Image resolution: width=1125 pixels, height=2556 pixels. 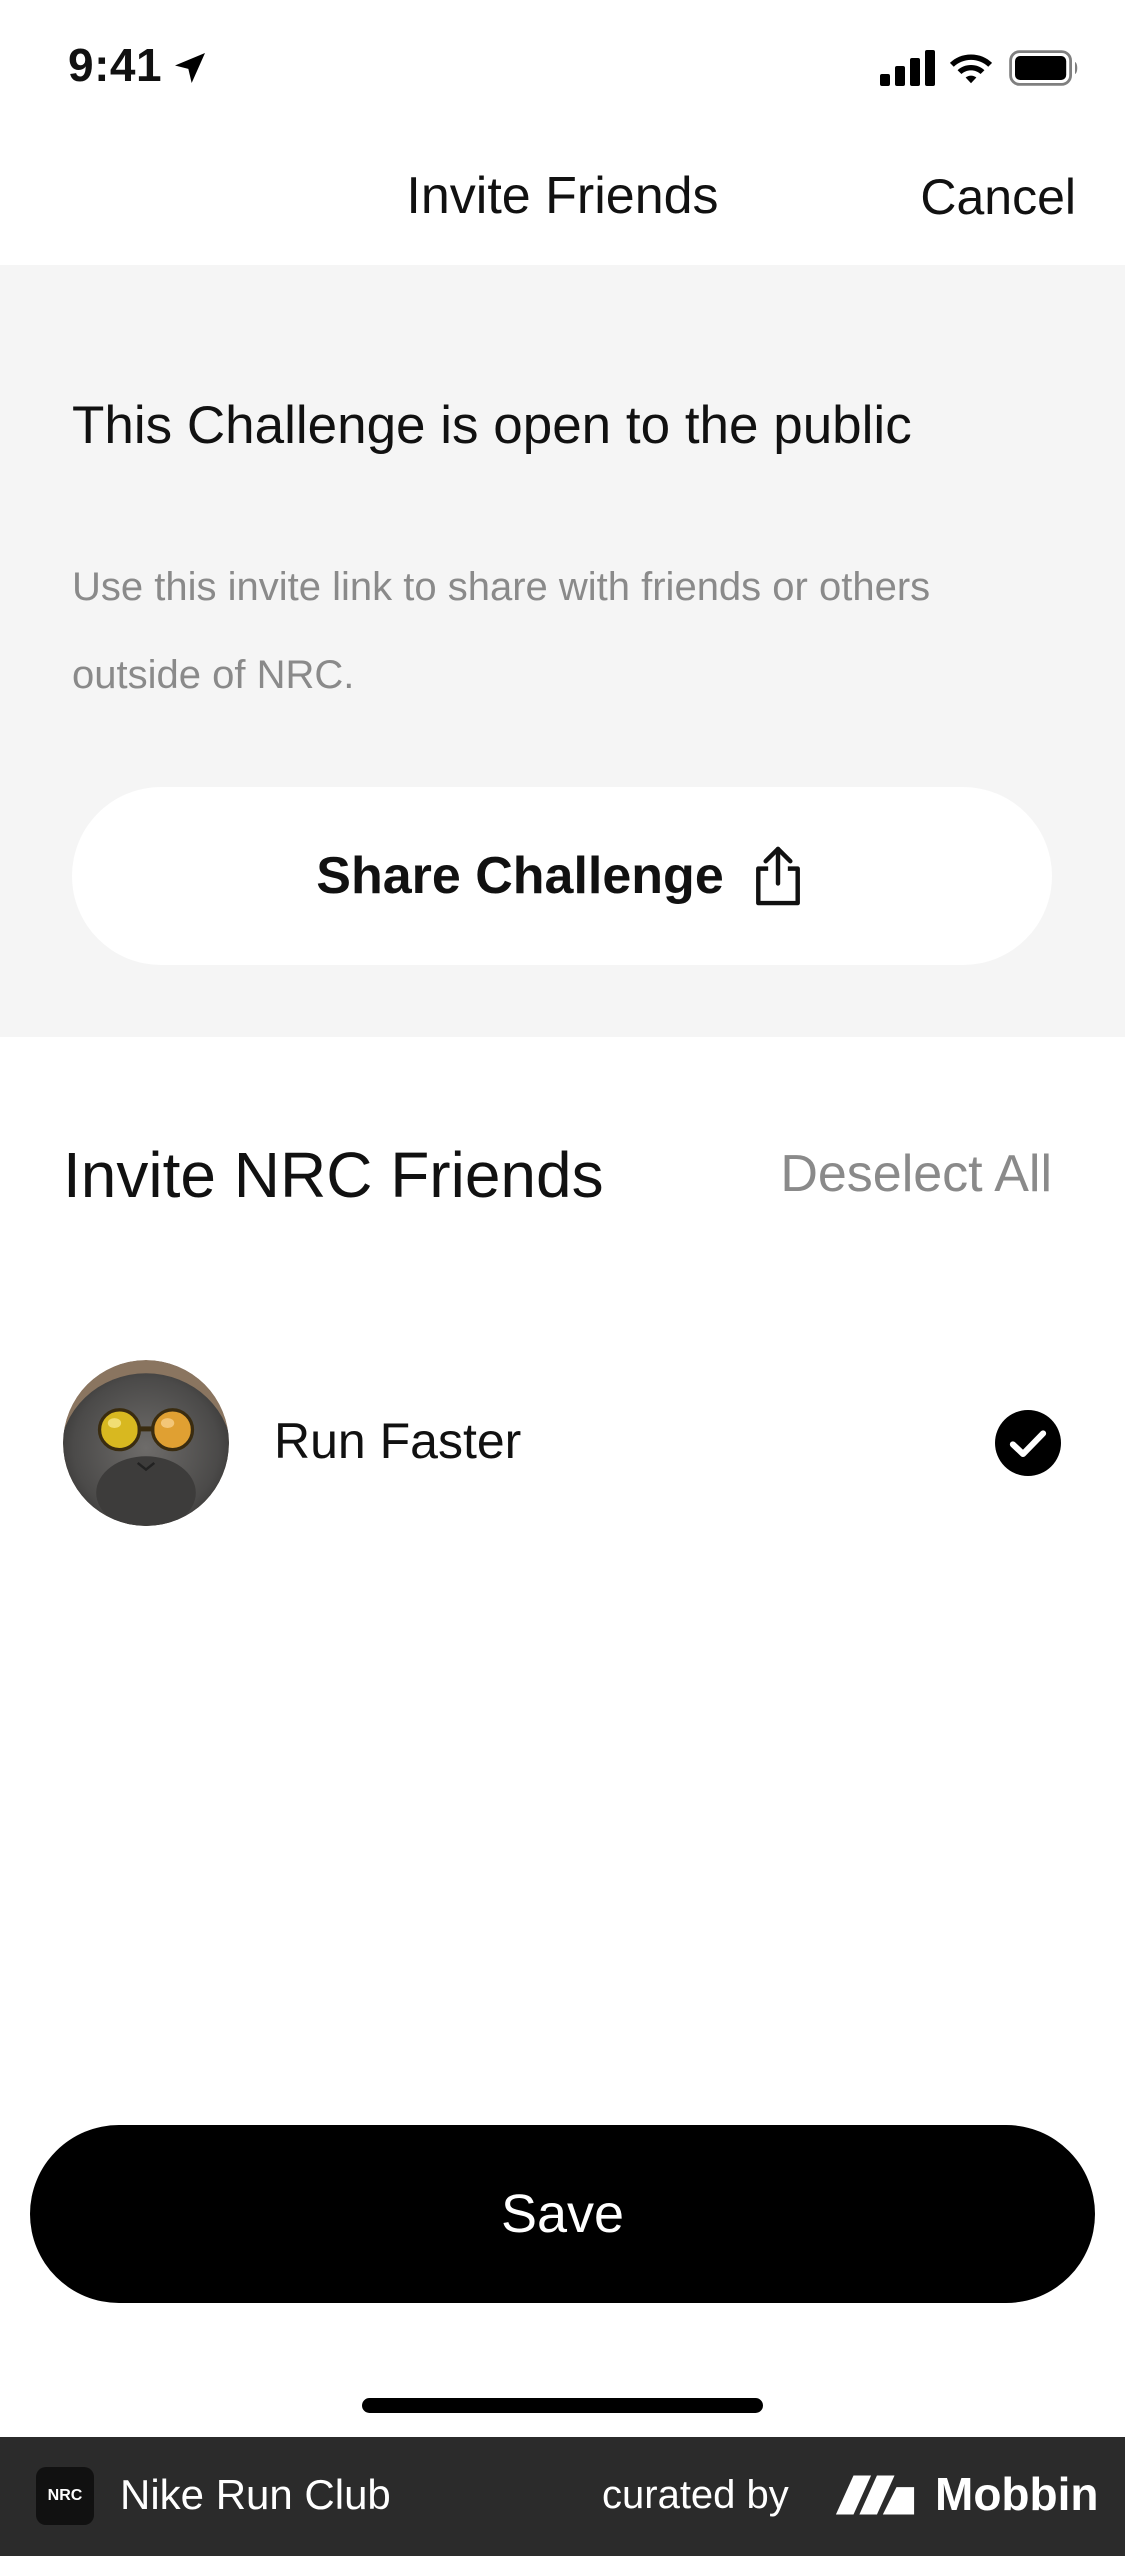 I want to click on invite-friends-heading: Invite NRC Friends, so click(x=333, y=1175).